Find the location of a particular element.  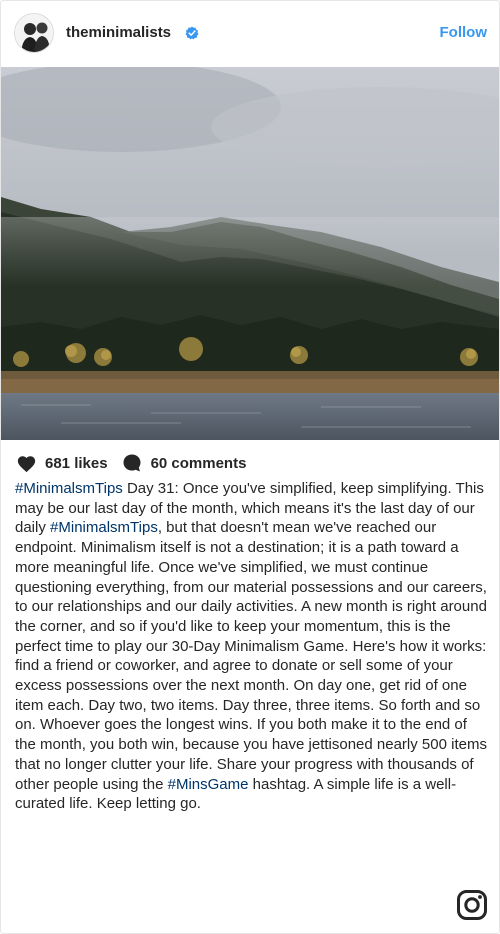

follow-button: Follow is located at coordinates (464, 32).